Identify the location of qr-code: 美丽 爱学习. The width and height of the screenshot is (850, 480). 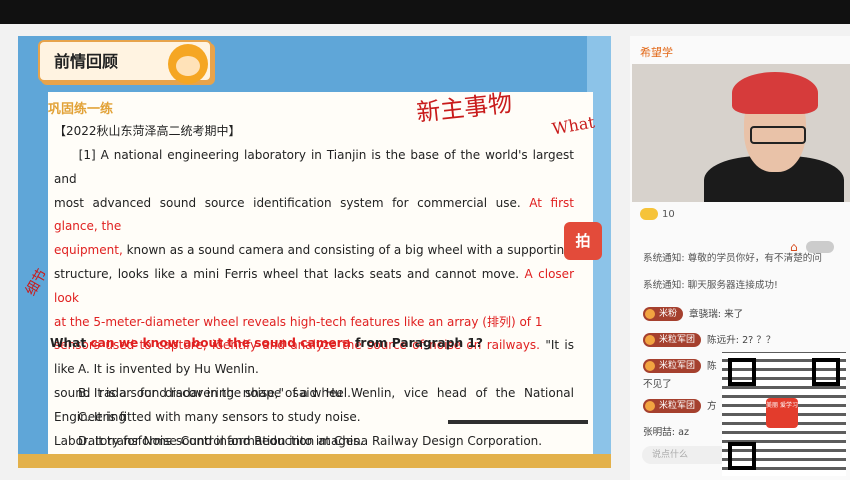
(784, 414).